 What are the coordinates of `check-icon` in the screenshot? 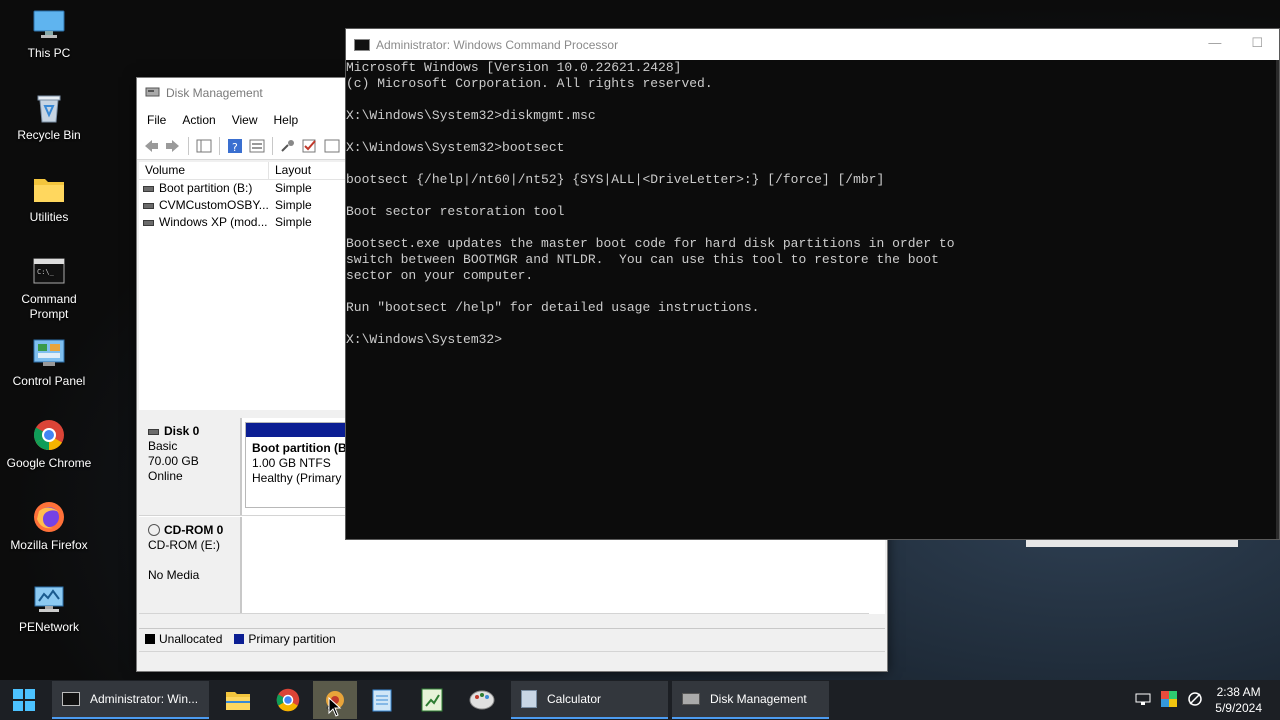 It's located at (310, 146).